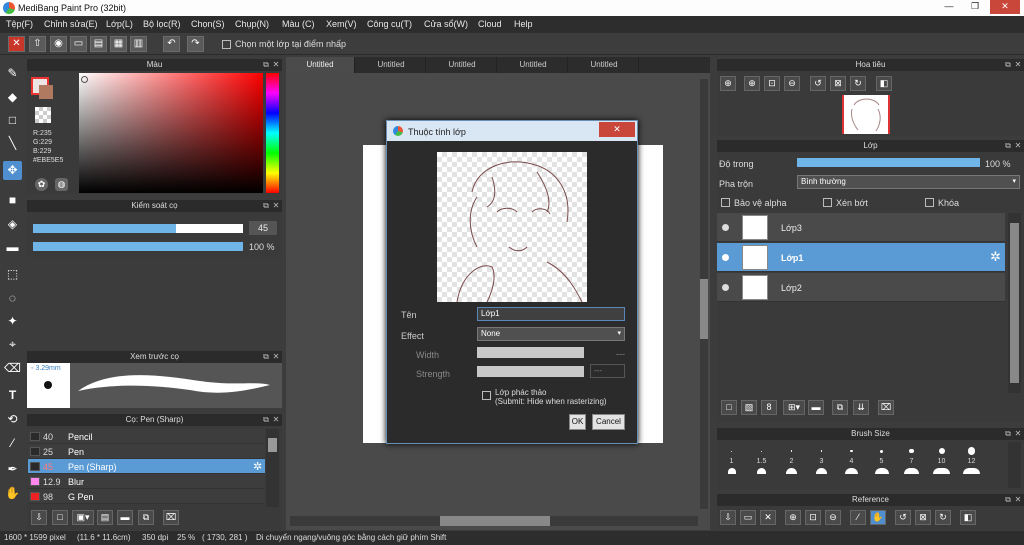 The image size is (1024, 545). Describe the element at coordinates (995, 257) in the screenshot. I see `layer-settings-gear-icon: ✲` at that location.